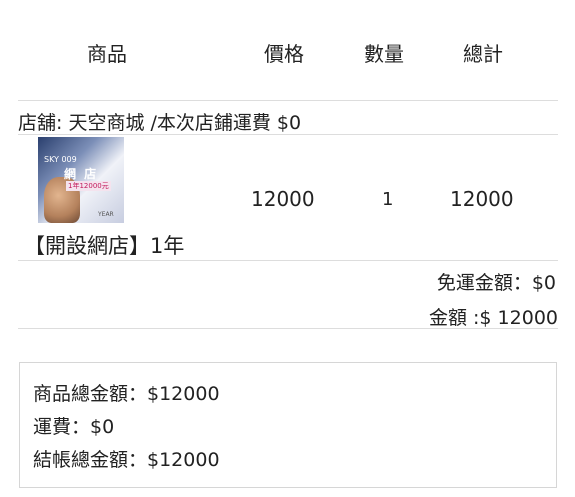 This screenshot has width=575, height=497. I want to click on thumbnail-code: SKY 009, so click(60, 159).